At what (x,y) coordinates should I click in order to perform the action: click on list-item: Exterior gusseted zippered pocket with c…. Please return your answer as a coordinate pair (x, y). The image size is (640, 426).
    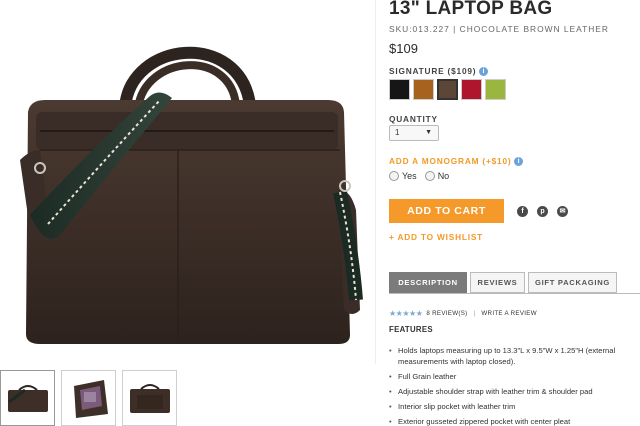
    Looking at the image, I should click on (514, 421).